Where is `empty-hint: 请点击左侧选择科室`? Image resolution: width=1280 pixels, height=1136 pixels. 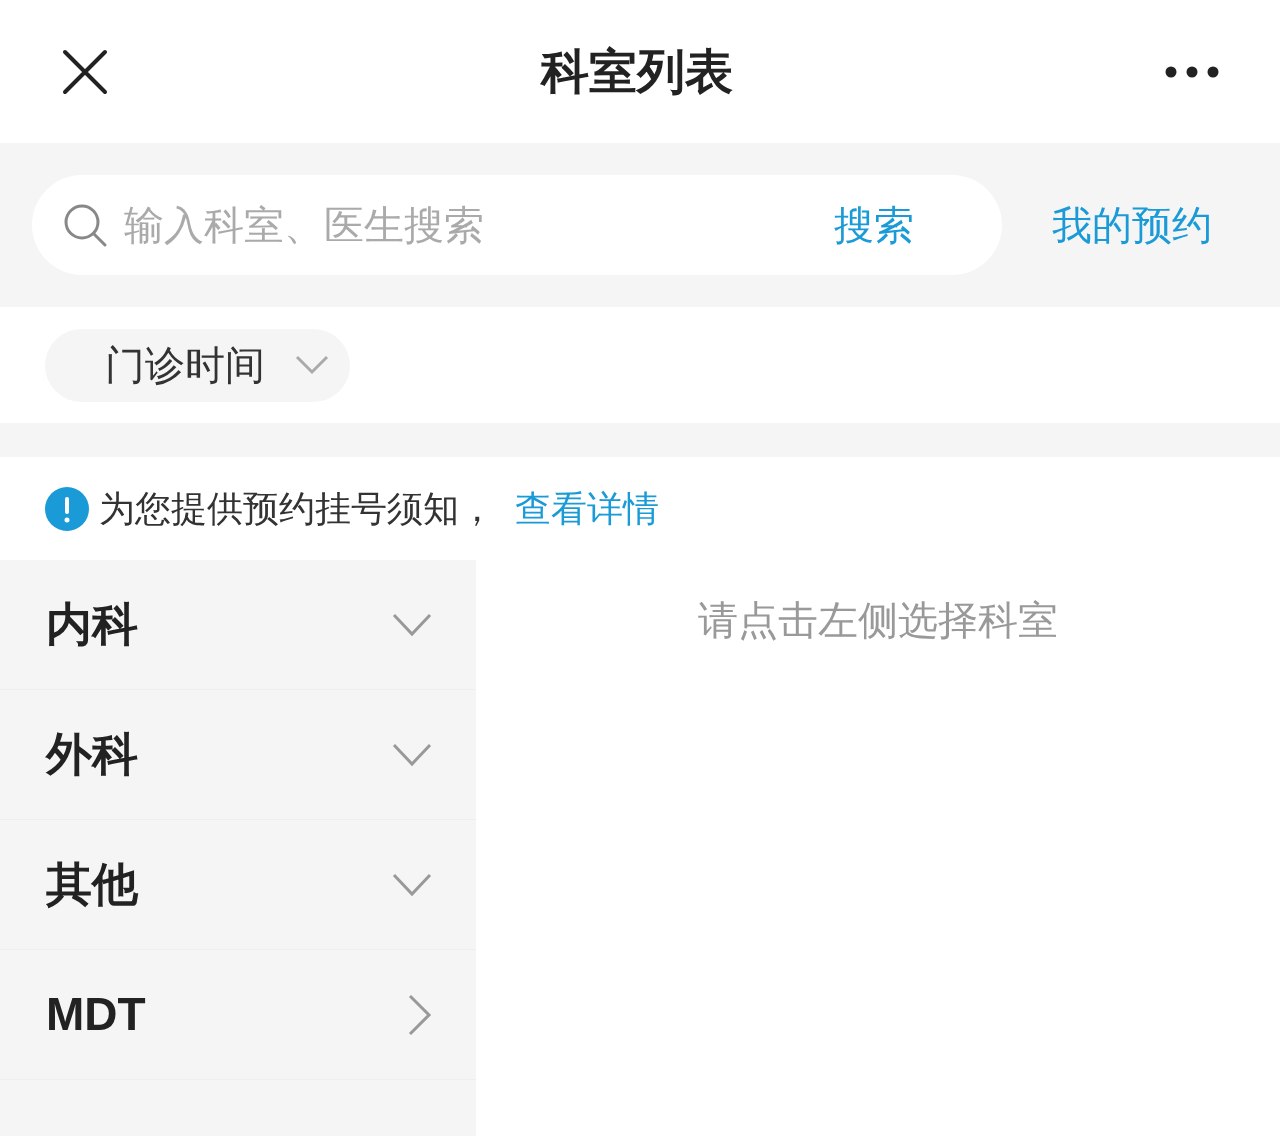 empty-hint: 请点击左侧选择科室 is located at coordinates (878, 620).